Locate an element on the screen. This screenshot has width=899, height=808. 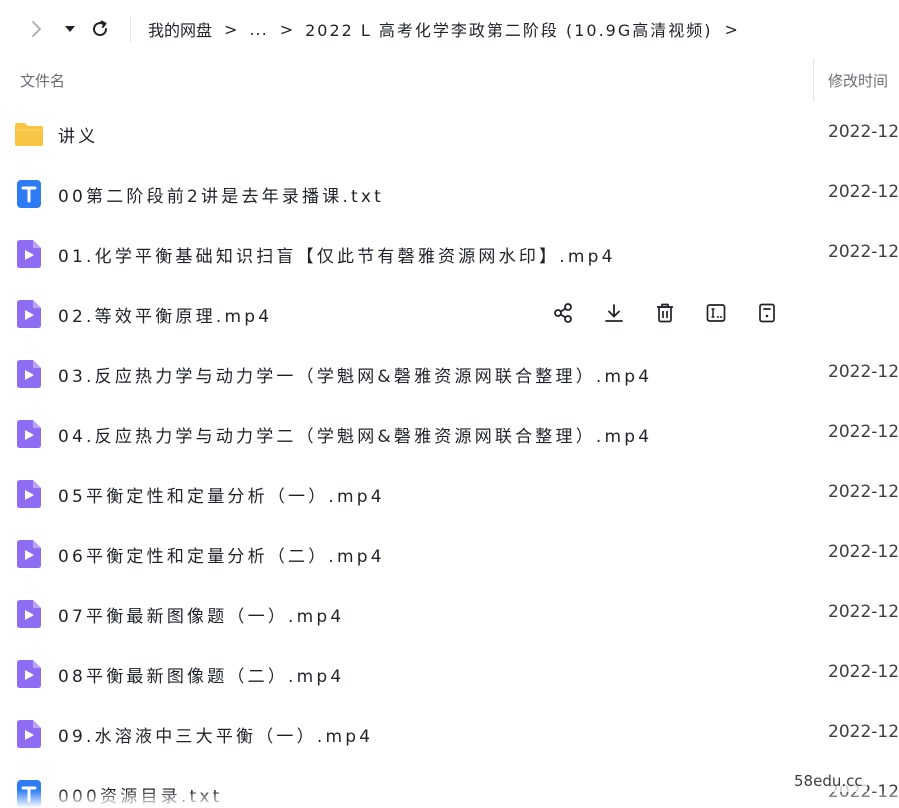
file-row: 05平衡定性和定量分析（一）.mp4 2022-12 is located at coordinates (449, 493).